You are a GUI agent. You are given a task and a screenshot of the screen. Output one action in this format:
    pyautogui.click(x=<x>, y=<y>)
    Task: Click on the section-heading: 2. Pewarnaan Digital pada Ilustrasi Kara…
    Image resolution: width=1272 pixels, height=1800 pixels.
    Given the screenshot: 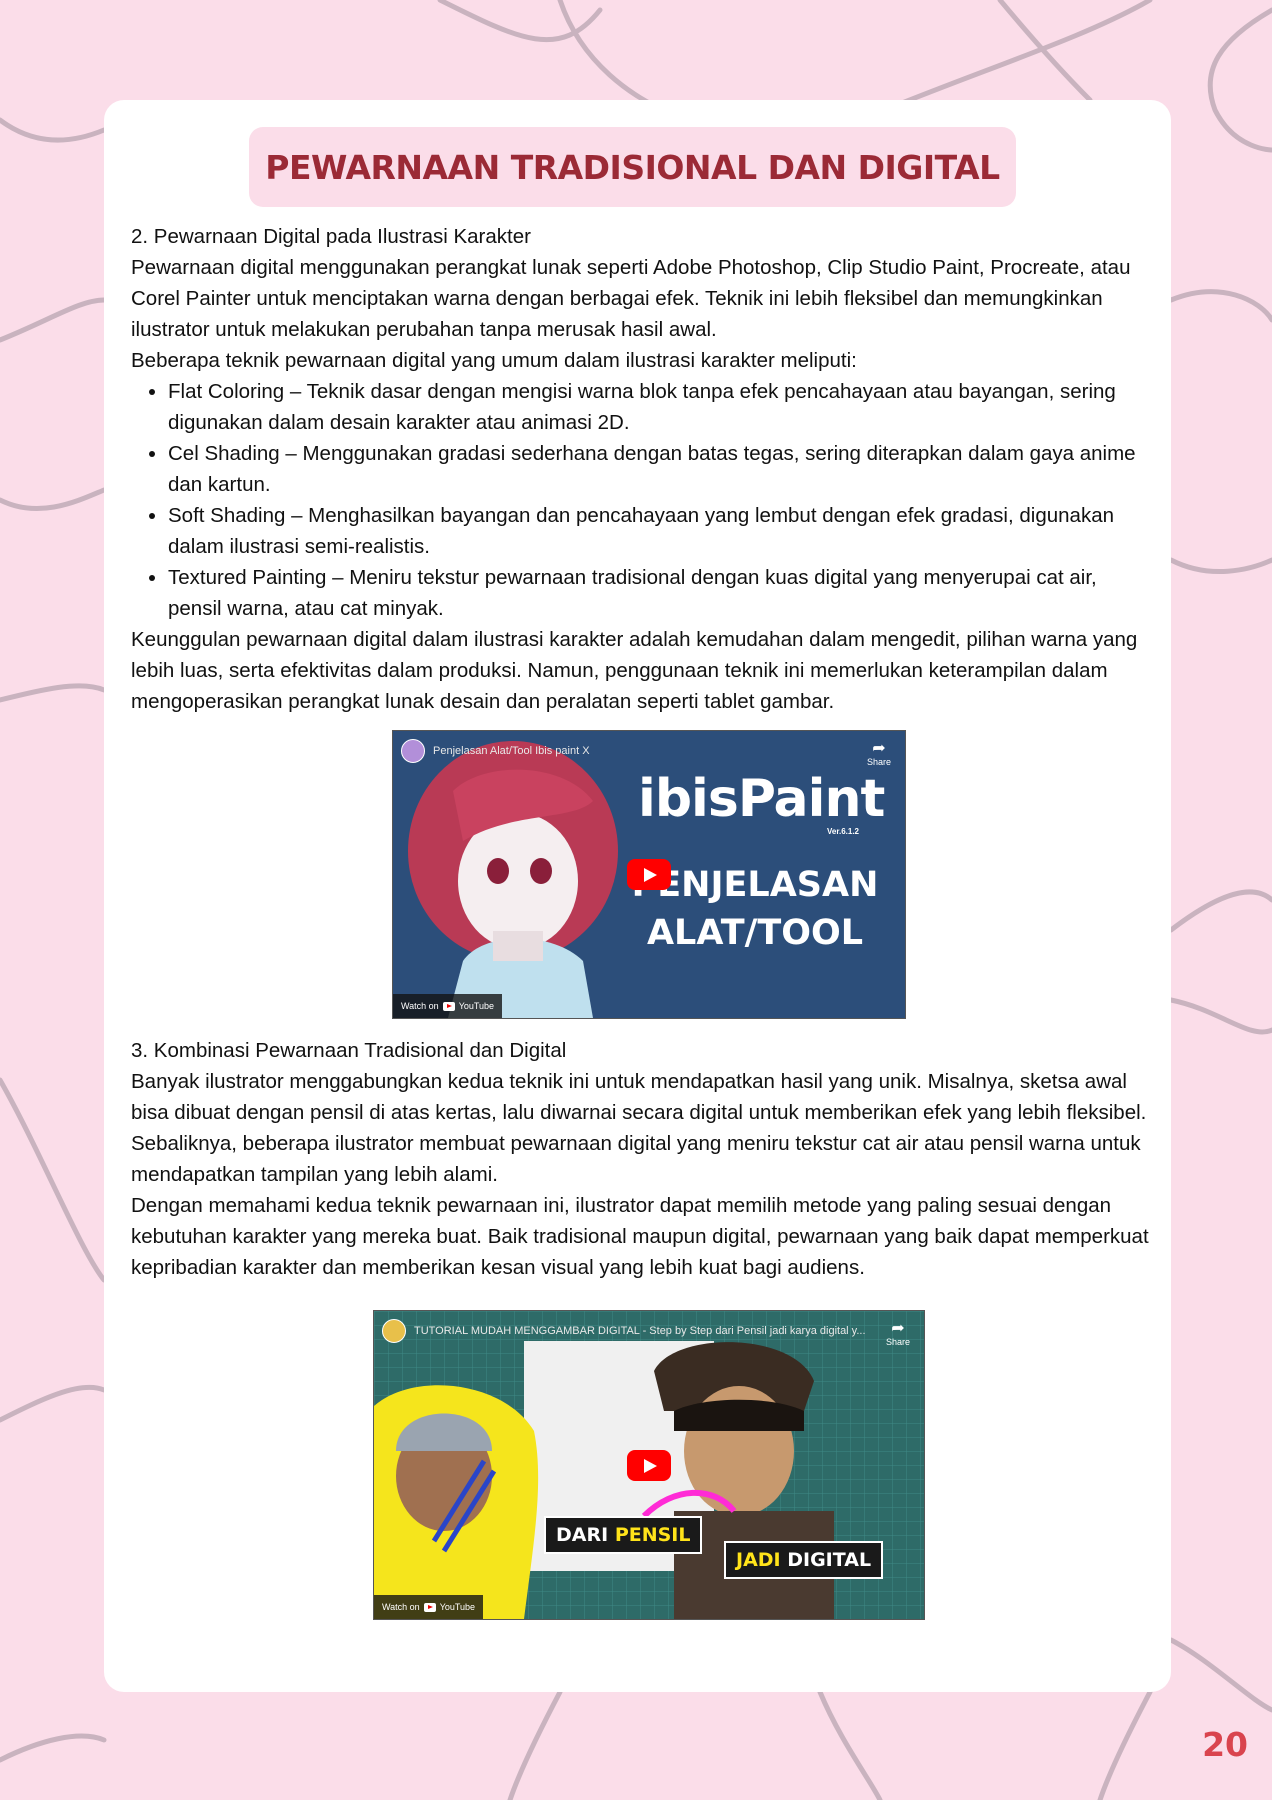 What is the action you would take?
    pyautogui.click(x=331, y=236)
    